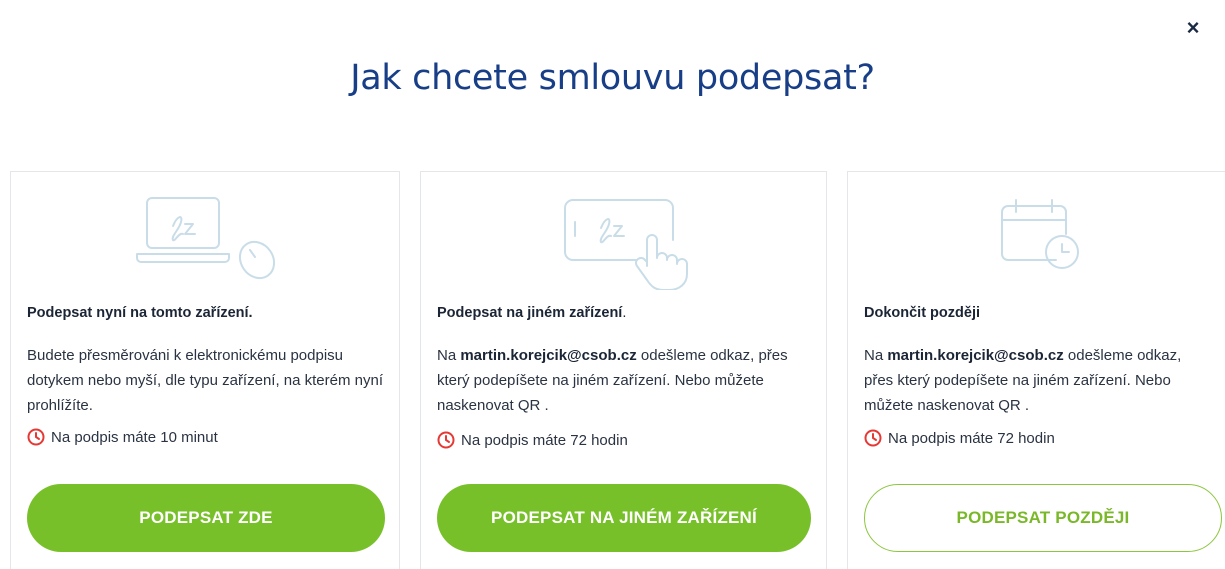 This screenshot has height=569, width=1225. What do you see at coordinates (134, 437) in the screenshot?
I see `timer-text: Na podpis máte 10 minut` at bounding box center [134, 437].